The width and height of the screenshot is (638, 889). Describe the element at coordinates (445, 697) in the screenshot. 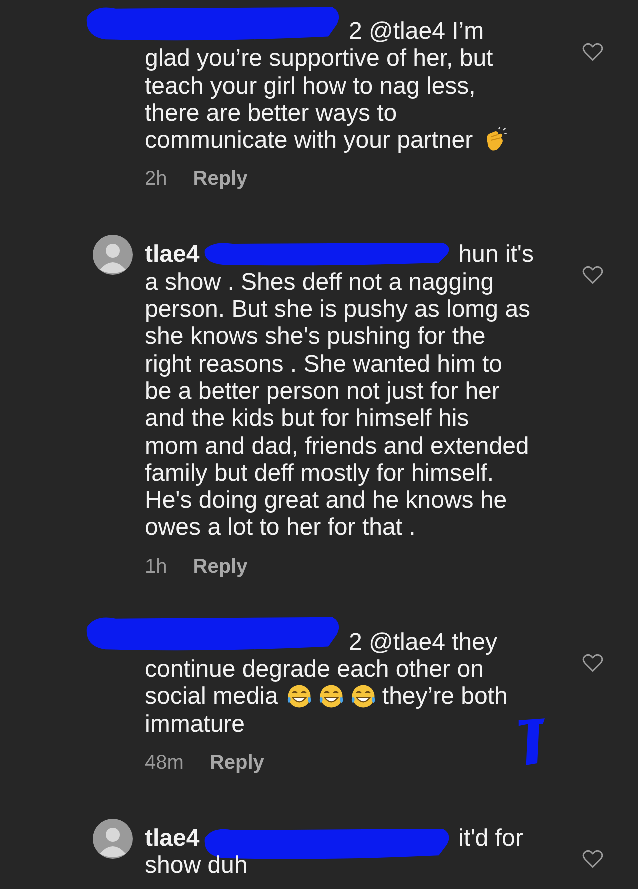

I see `comment-text: they’re both` at that location.